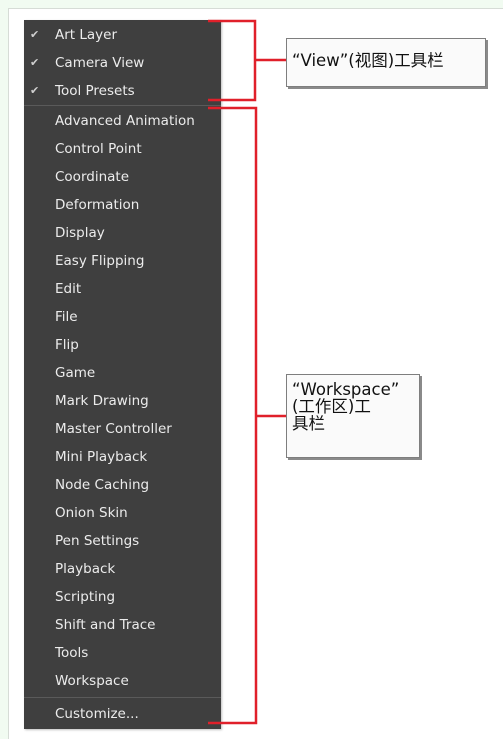  Describe the element at coordinates (308, 423) in the screenshot. I see `callout-text-line: 具栏` at that location.